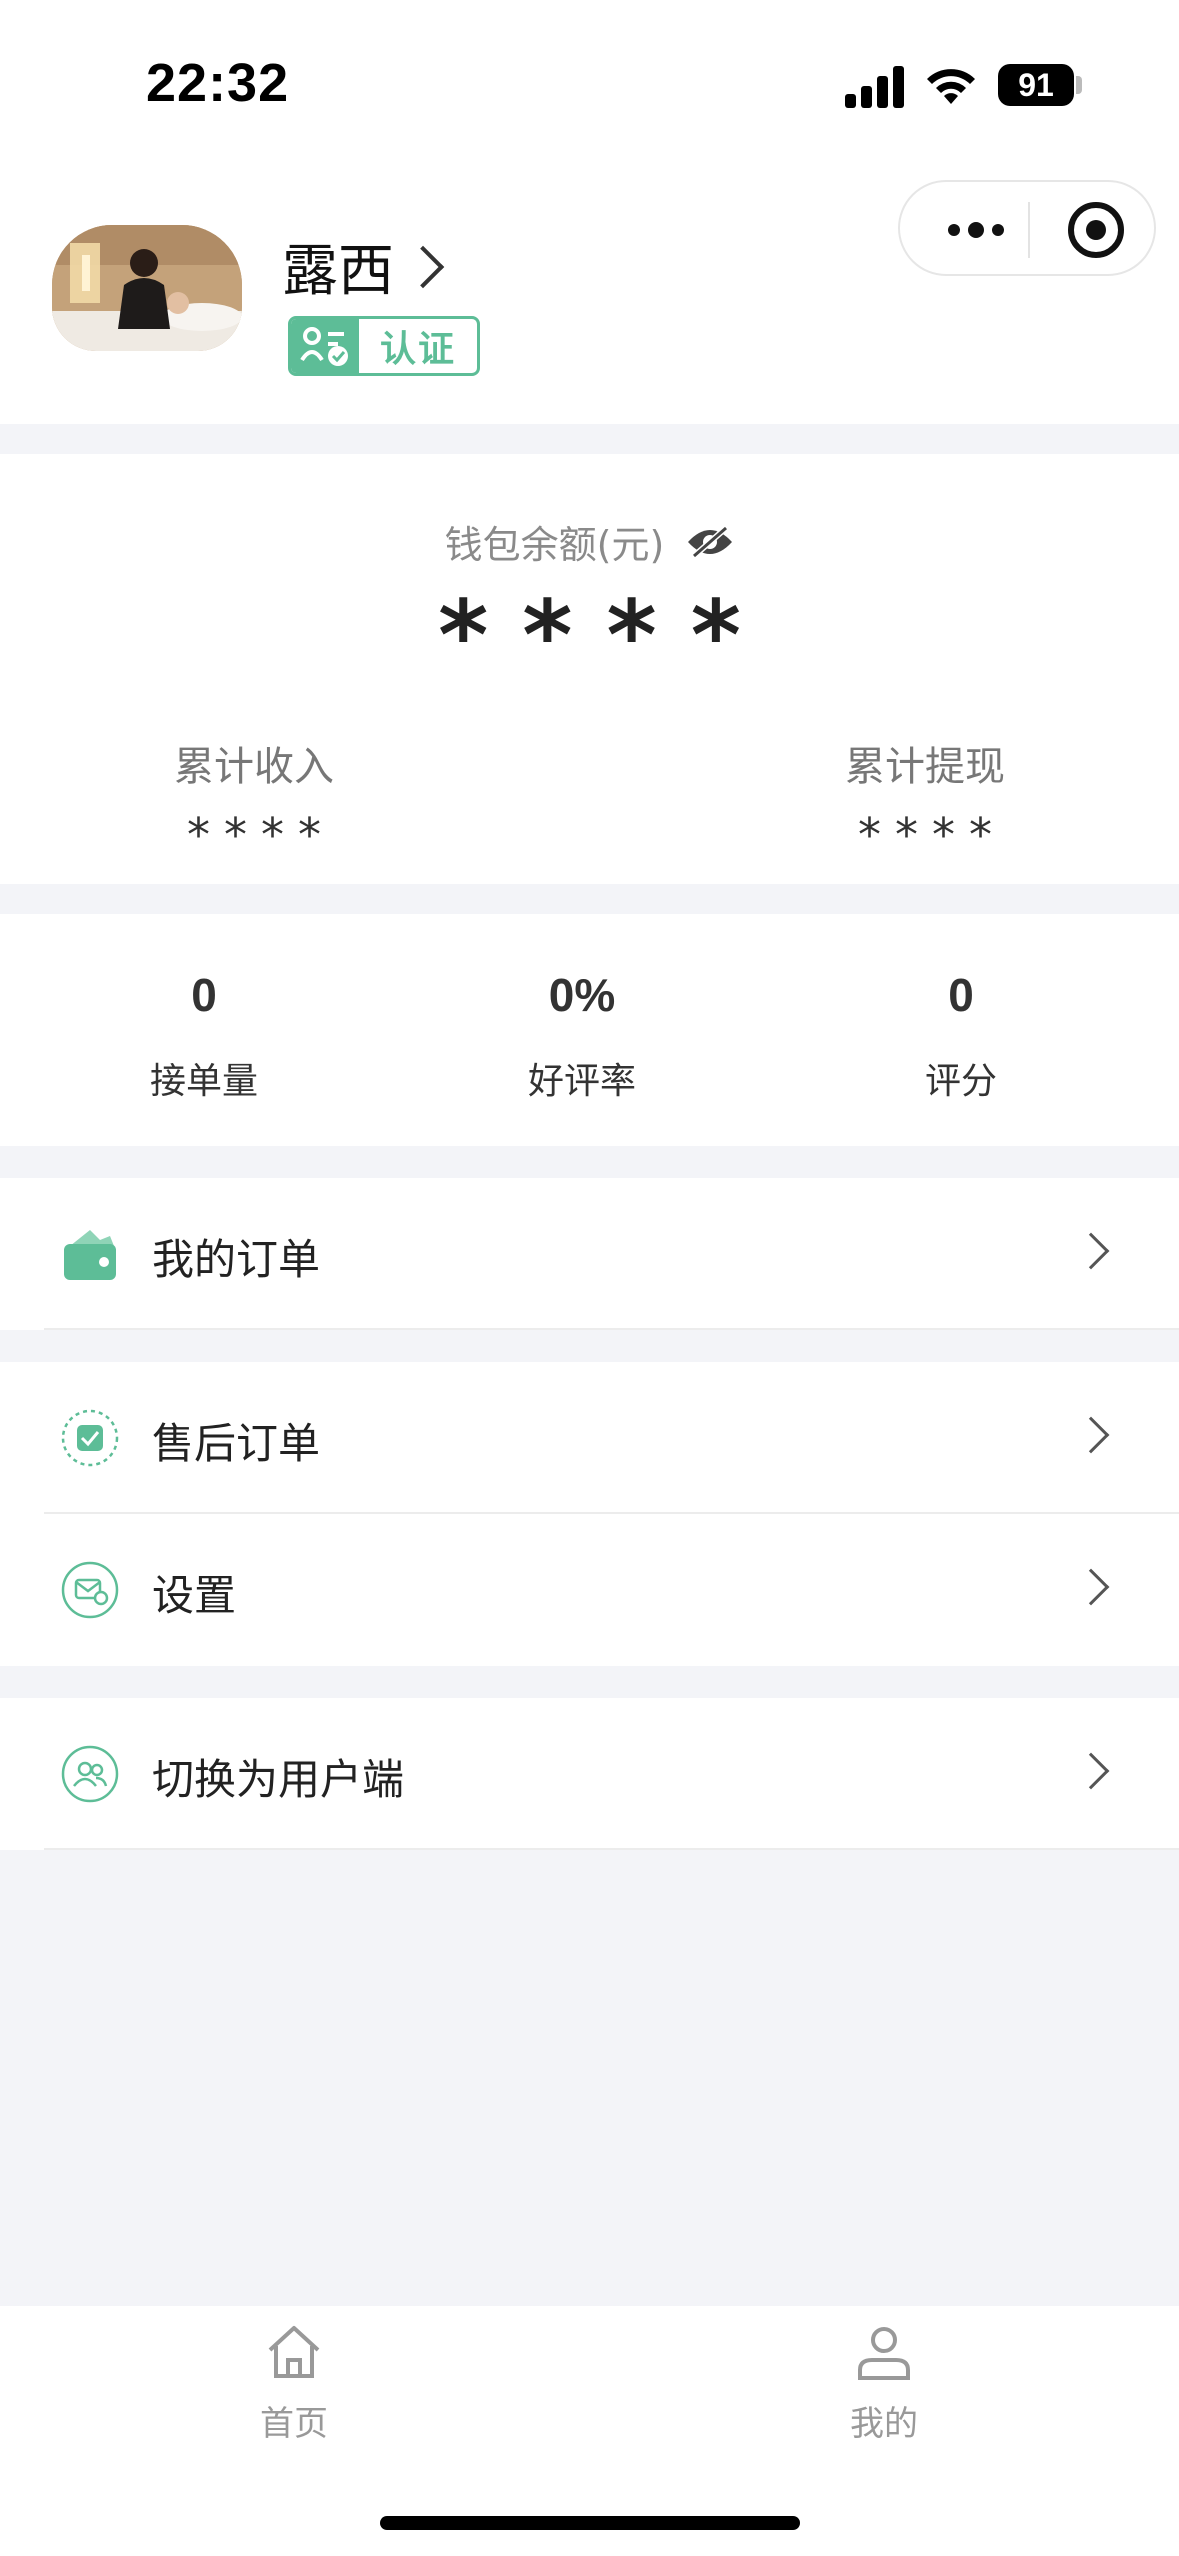 This screenshot has width=1179, height=2556. Describe the element at coordinates (590, 2523) in the screenshot. I see `home-indicator` at that location.